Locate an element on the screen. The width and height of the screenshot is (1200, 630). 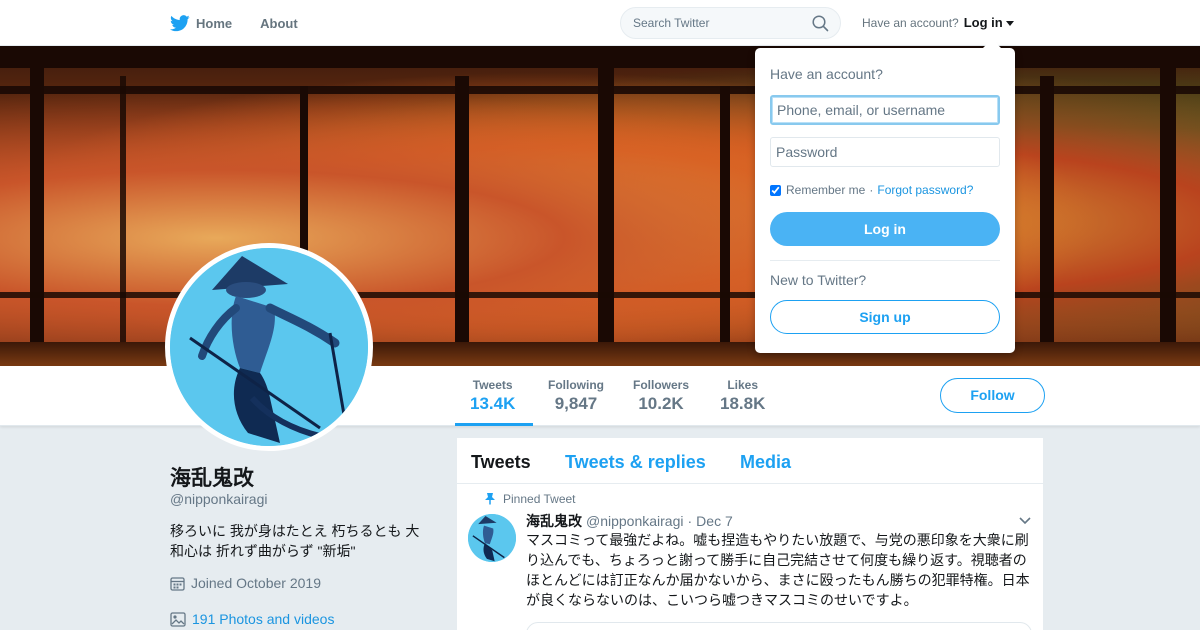
dropdown-title: Have an account? is located at coordinates (826, 74).